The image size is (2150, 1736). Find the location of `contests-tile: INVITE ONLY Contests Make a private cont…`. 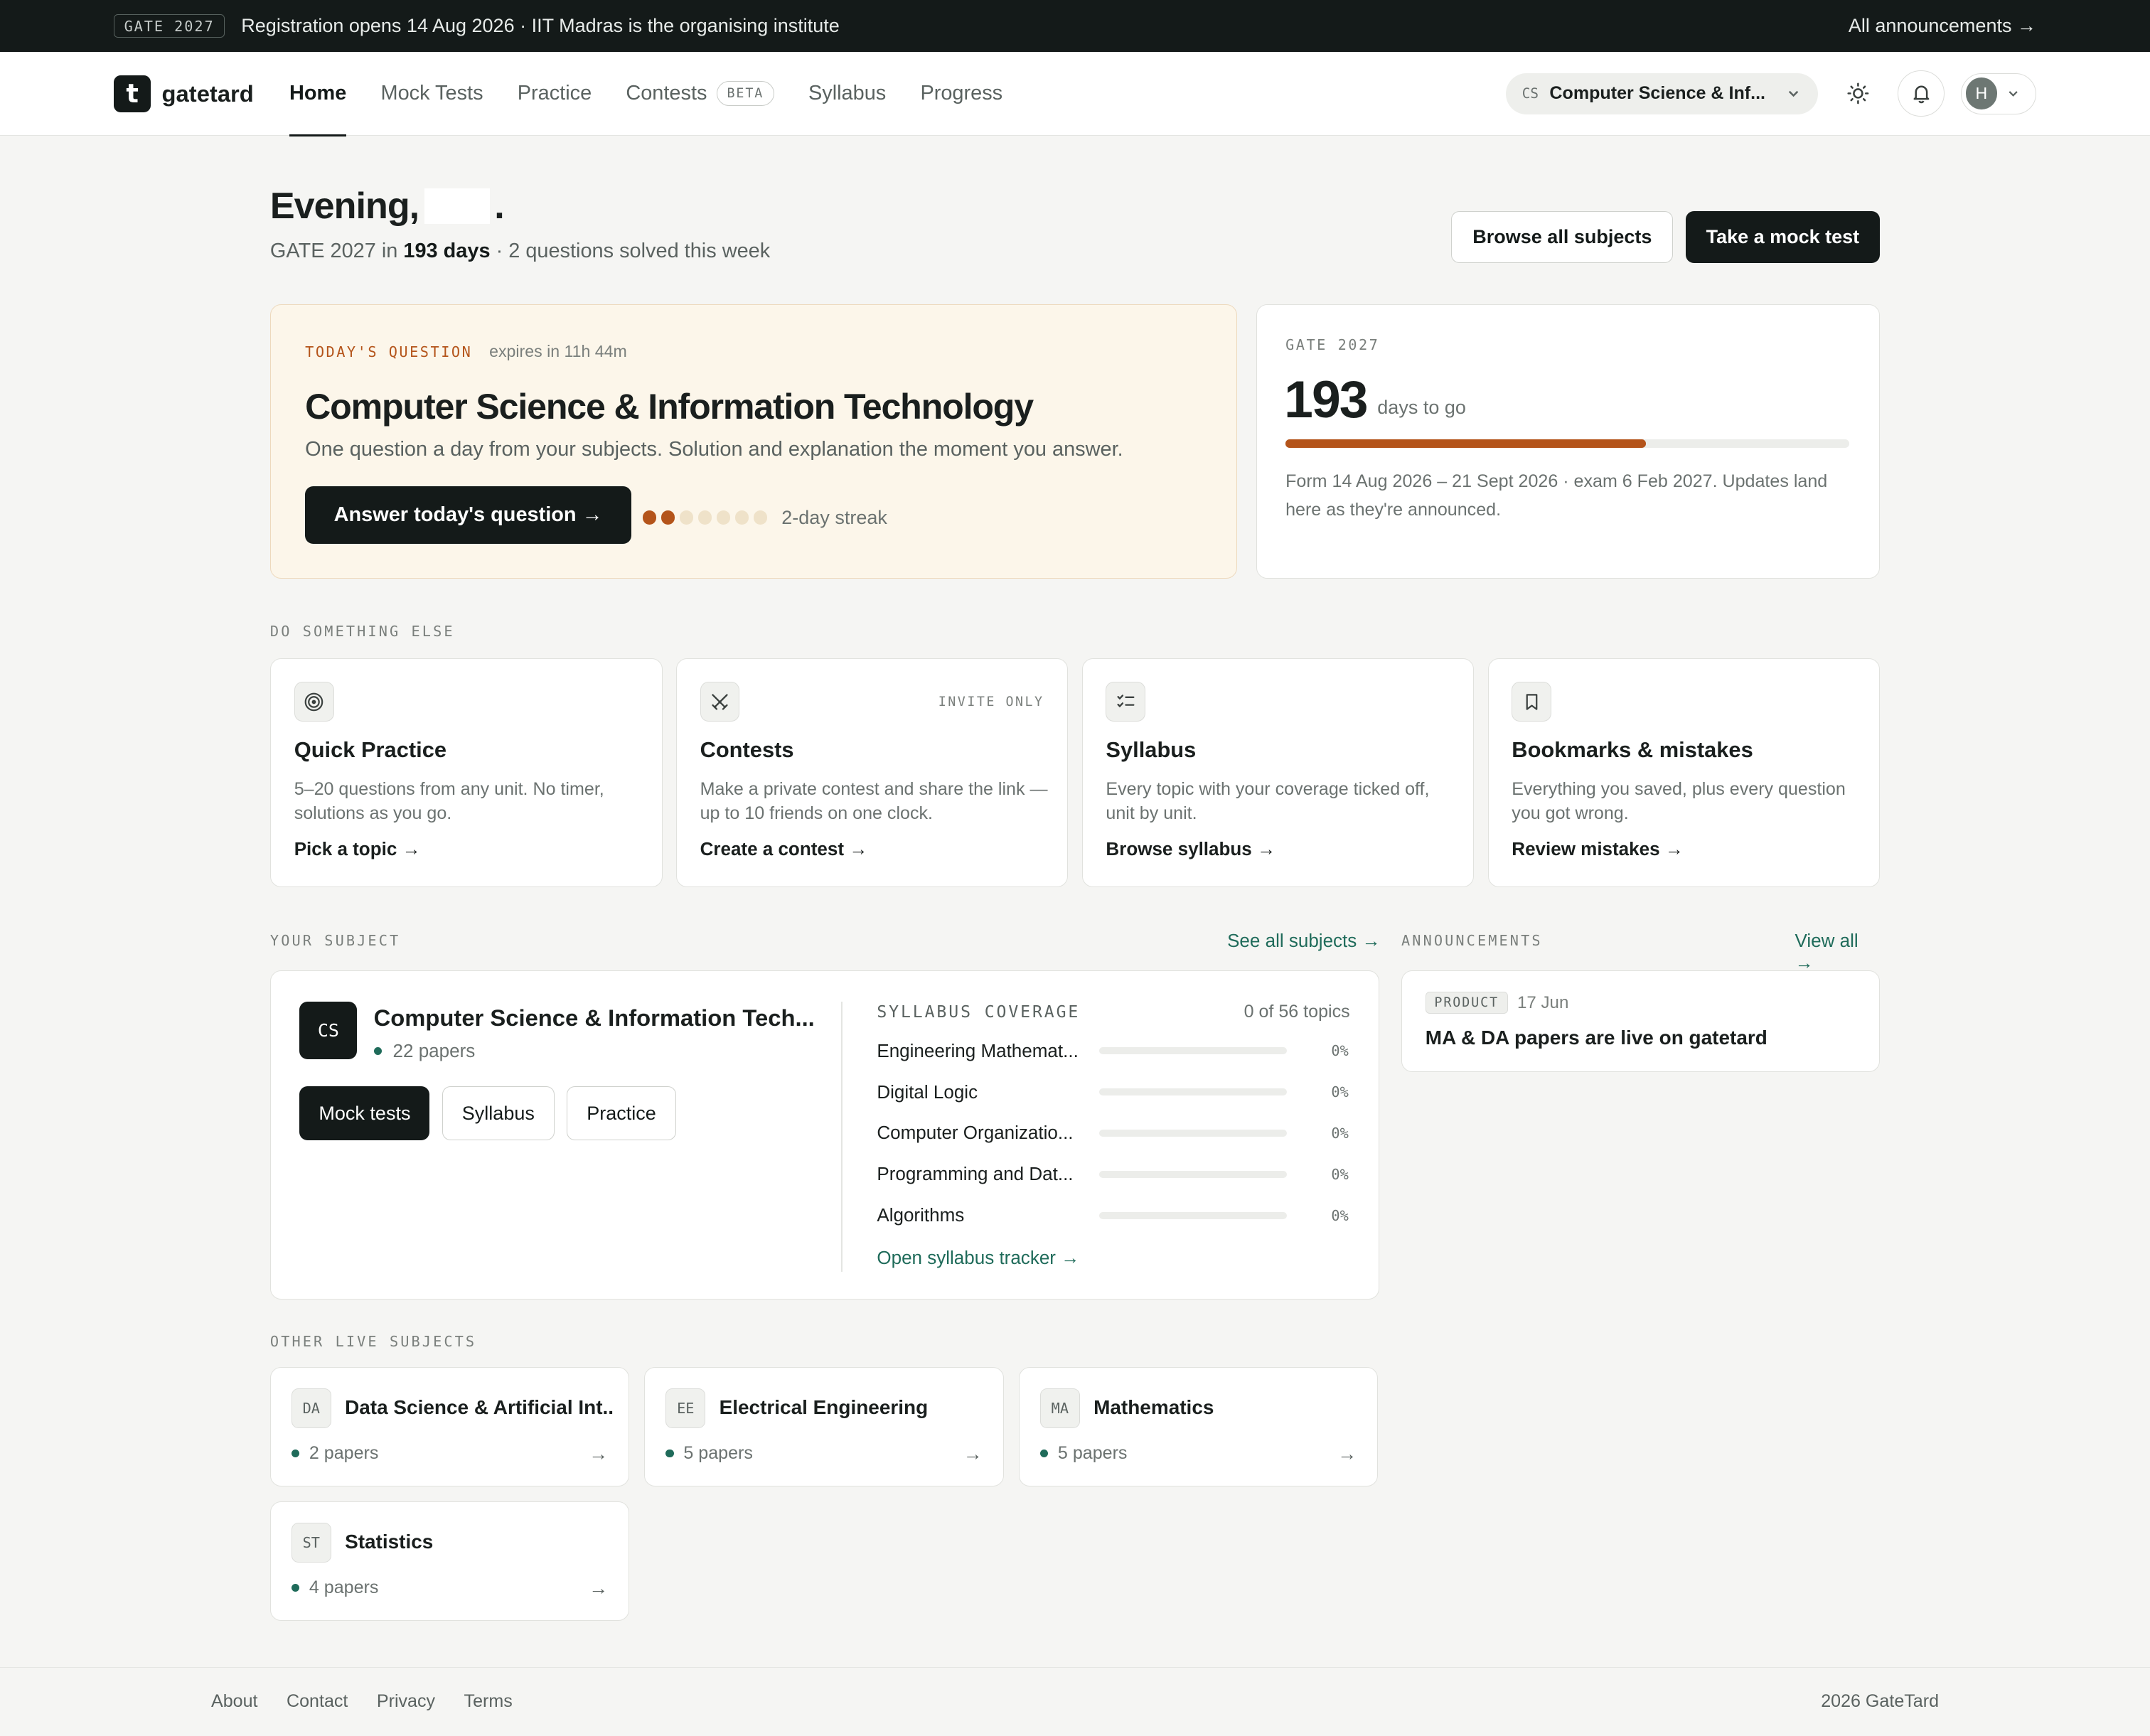

contests-tile: INVITE ONLY Contests Make a private cont… is located at coordinates (872, 772).